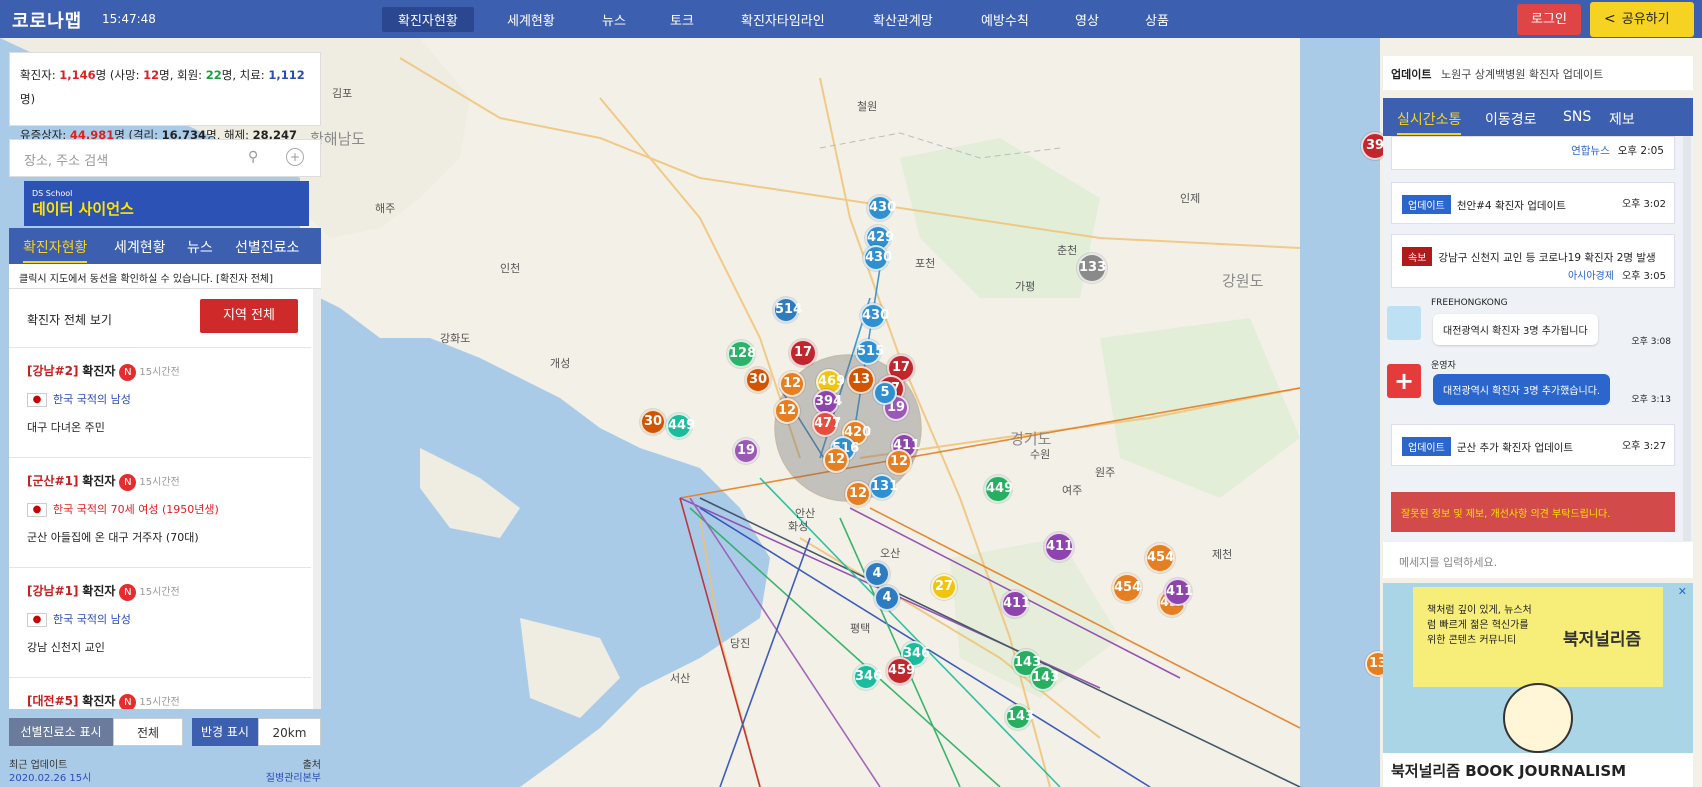 This screenshot has height=787, width=1702. Describe the element at coordinates (869, 352) in the screenshot. I see `case-cluster-marker: 515` at that location.